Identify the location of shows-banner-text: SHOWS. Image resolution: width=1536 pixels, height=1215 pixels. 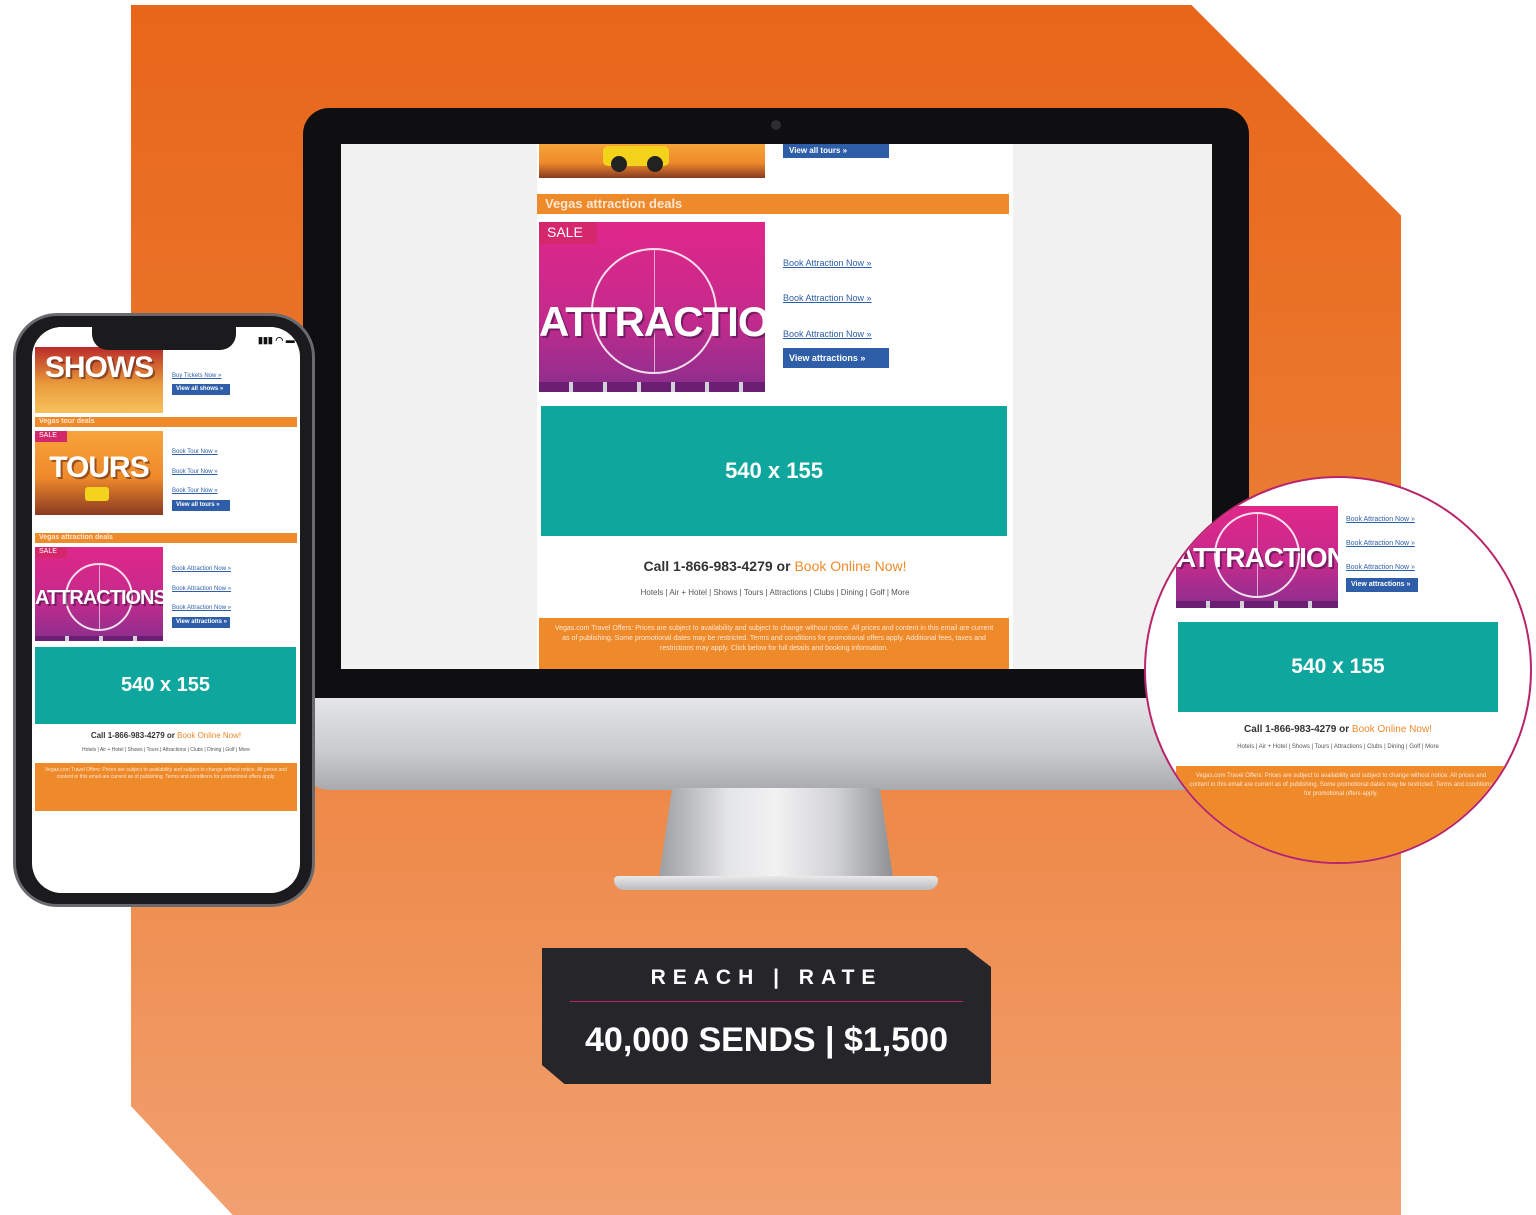
(99, 367).